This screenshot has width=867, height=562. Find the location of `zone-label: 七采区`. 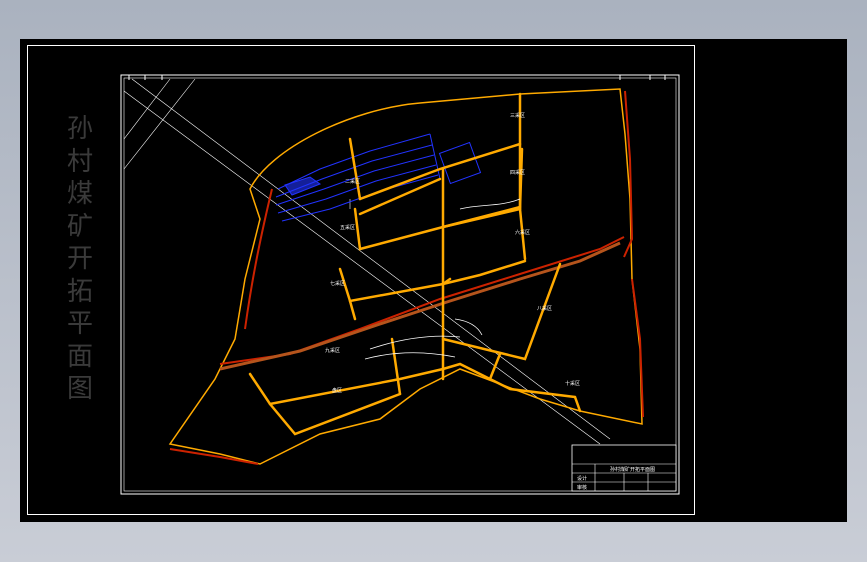

zone-label: 七采区 is located at coordinates (337, 283).